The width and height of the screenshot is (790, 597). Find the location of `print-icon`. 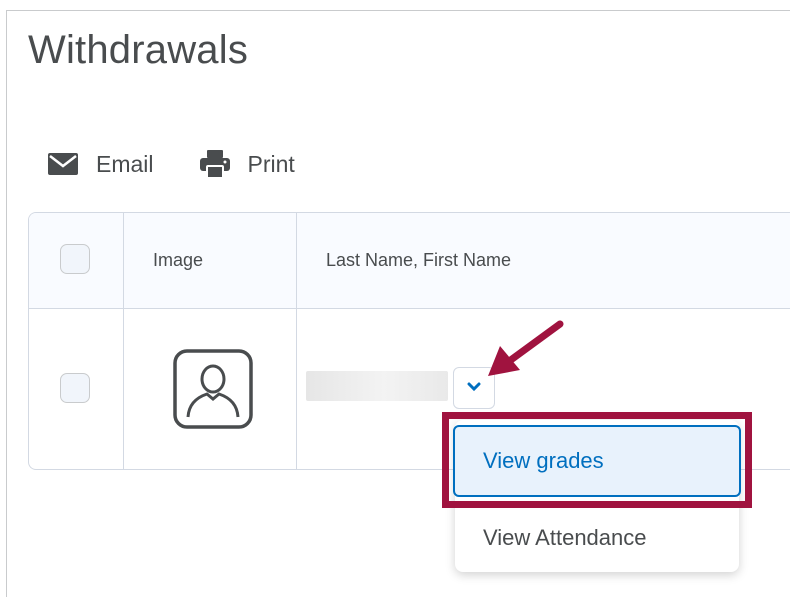

print-icon is located at coordinates (214, 164).